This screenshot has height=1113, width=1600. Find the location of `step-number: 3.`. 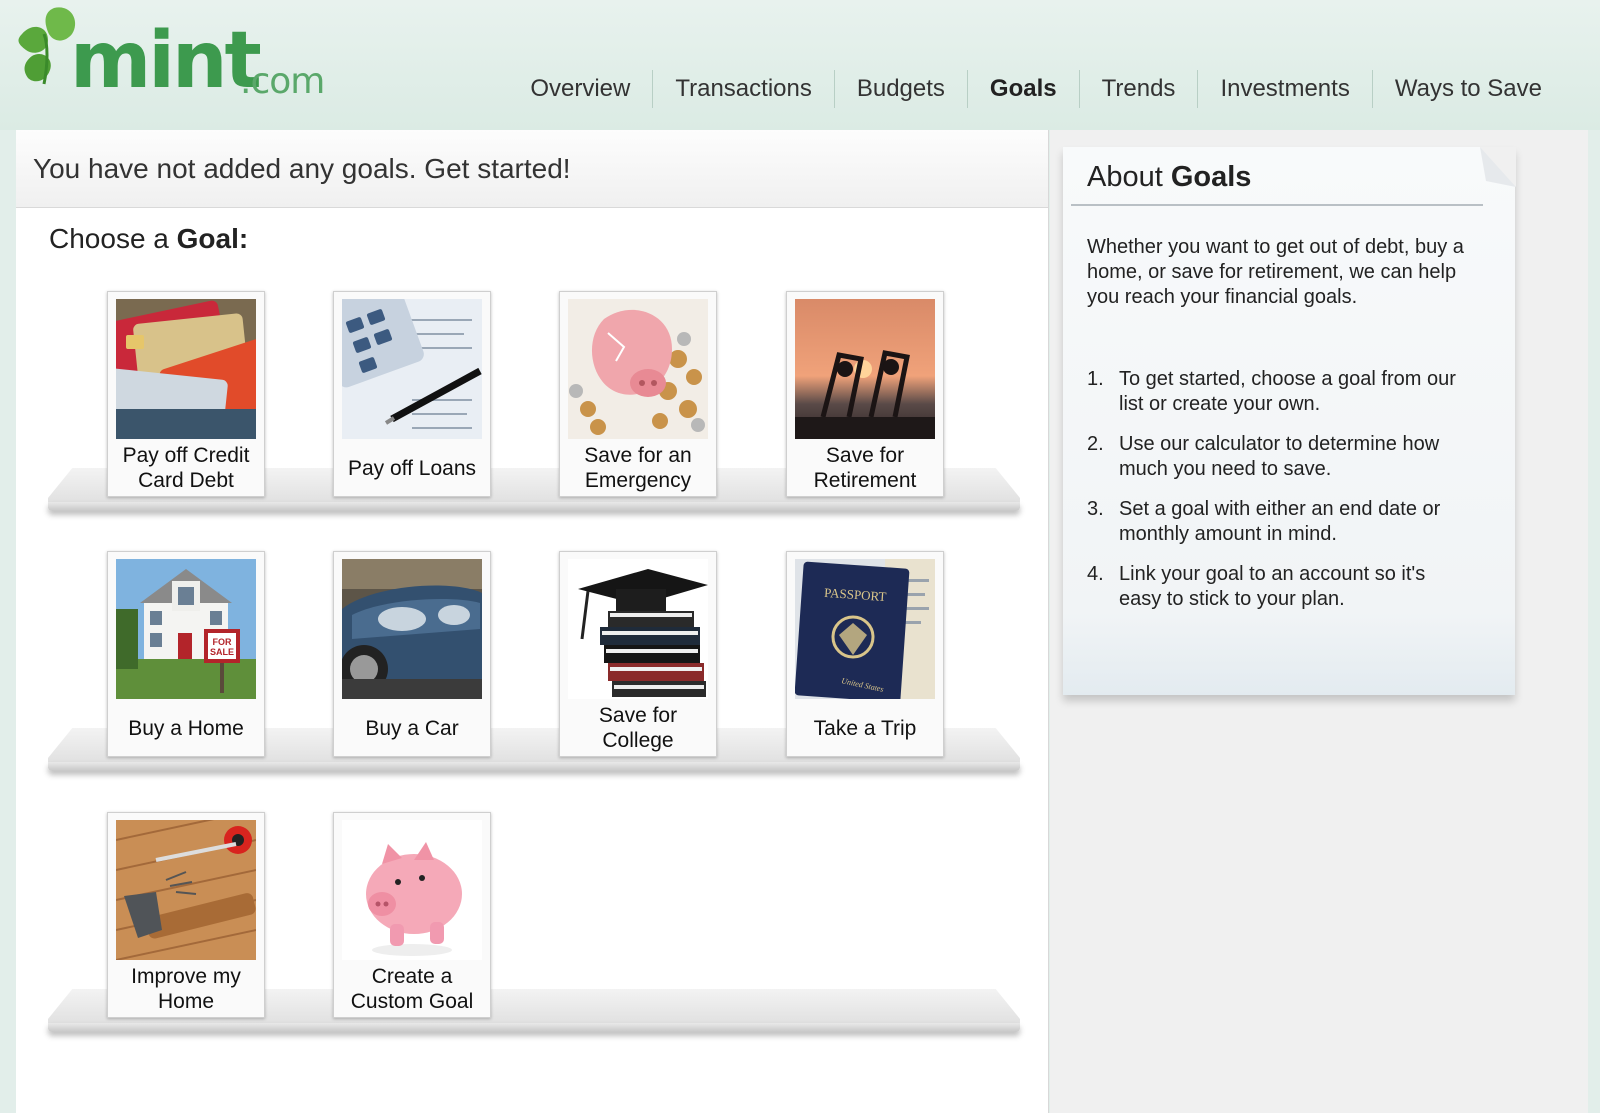

step-number: 3. is located at coordinates (1095, 509).